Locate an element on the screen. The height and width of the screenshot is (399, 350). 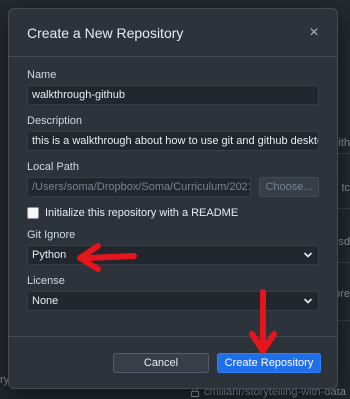
readme-option: Initialize this repository with a README is located at coordinates (173, 213).